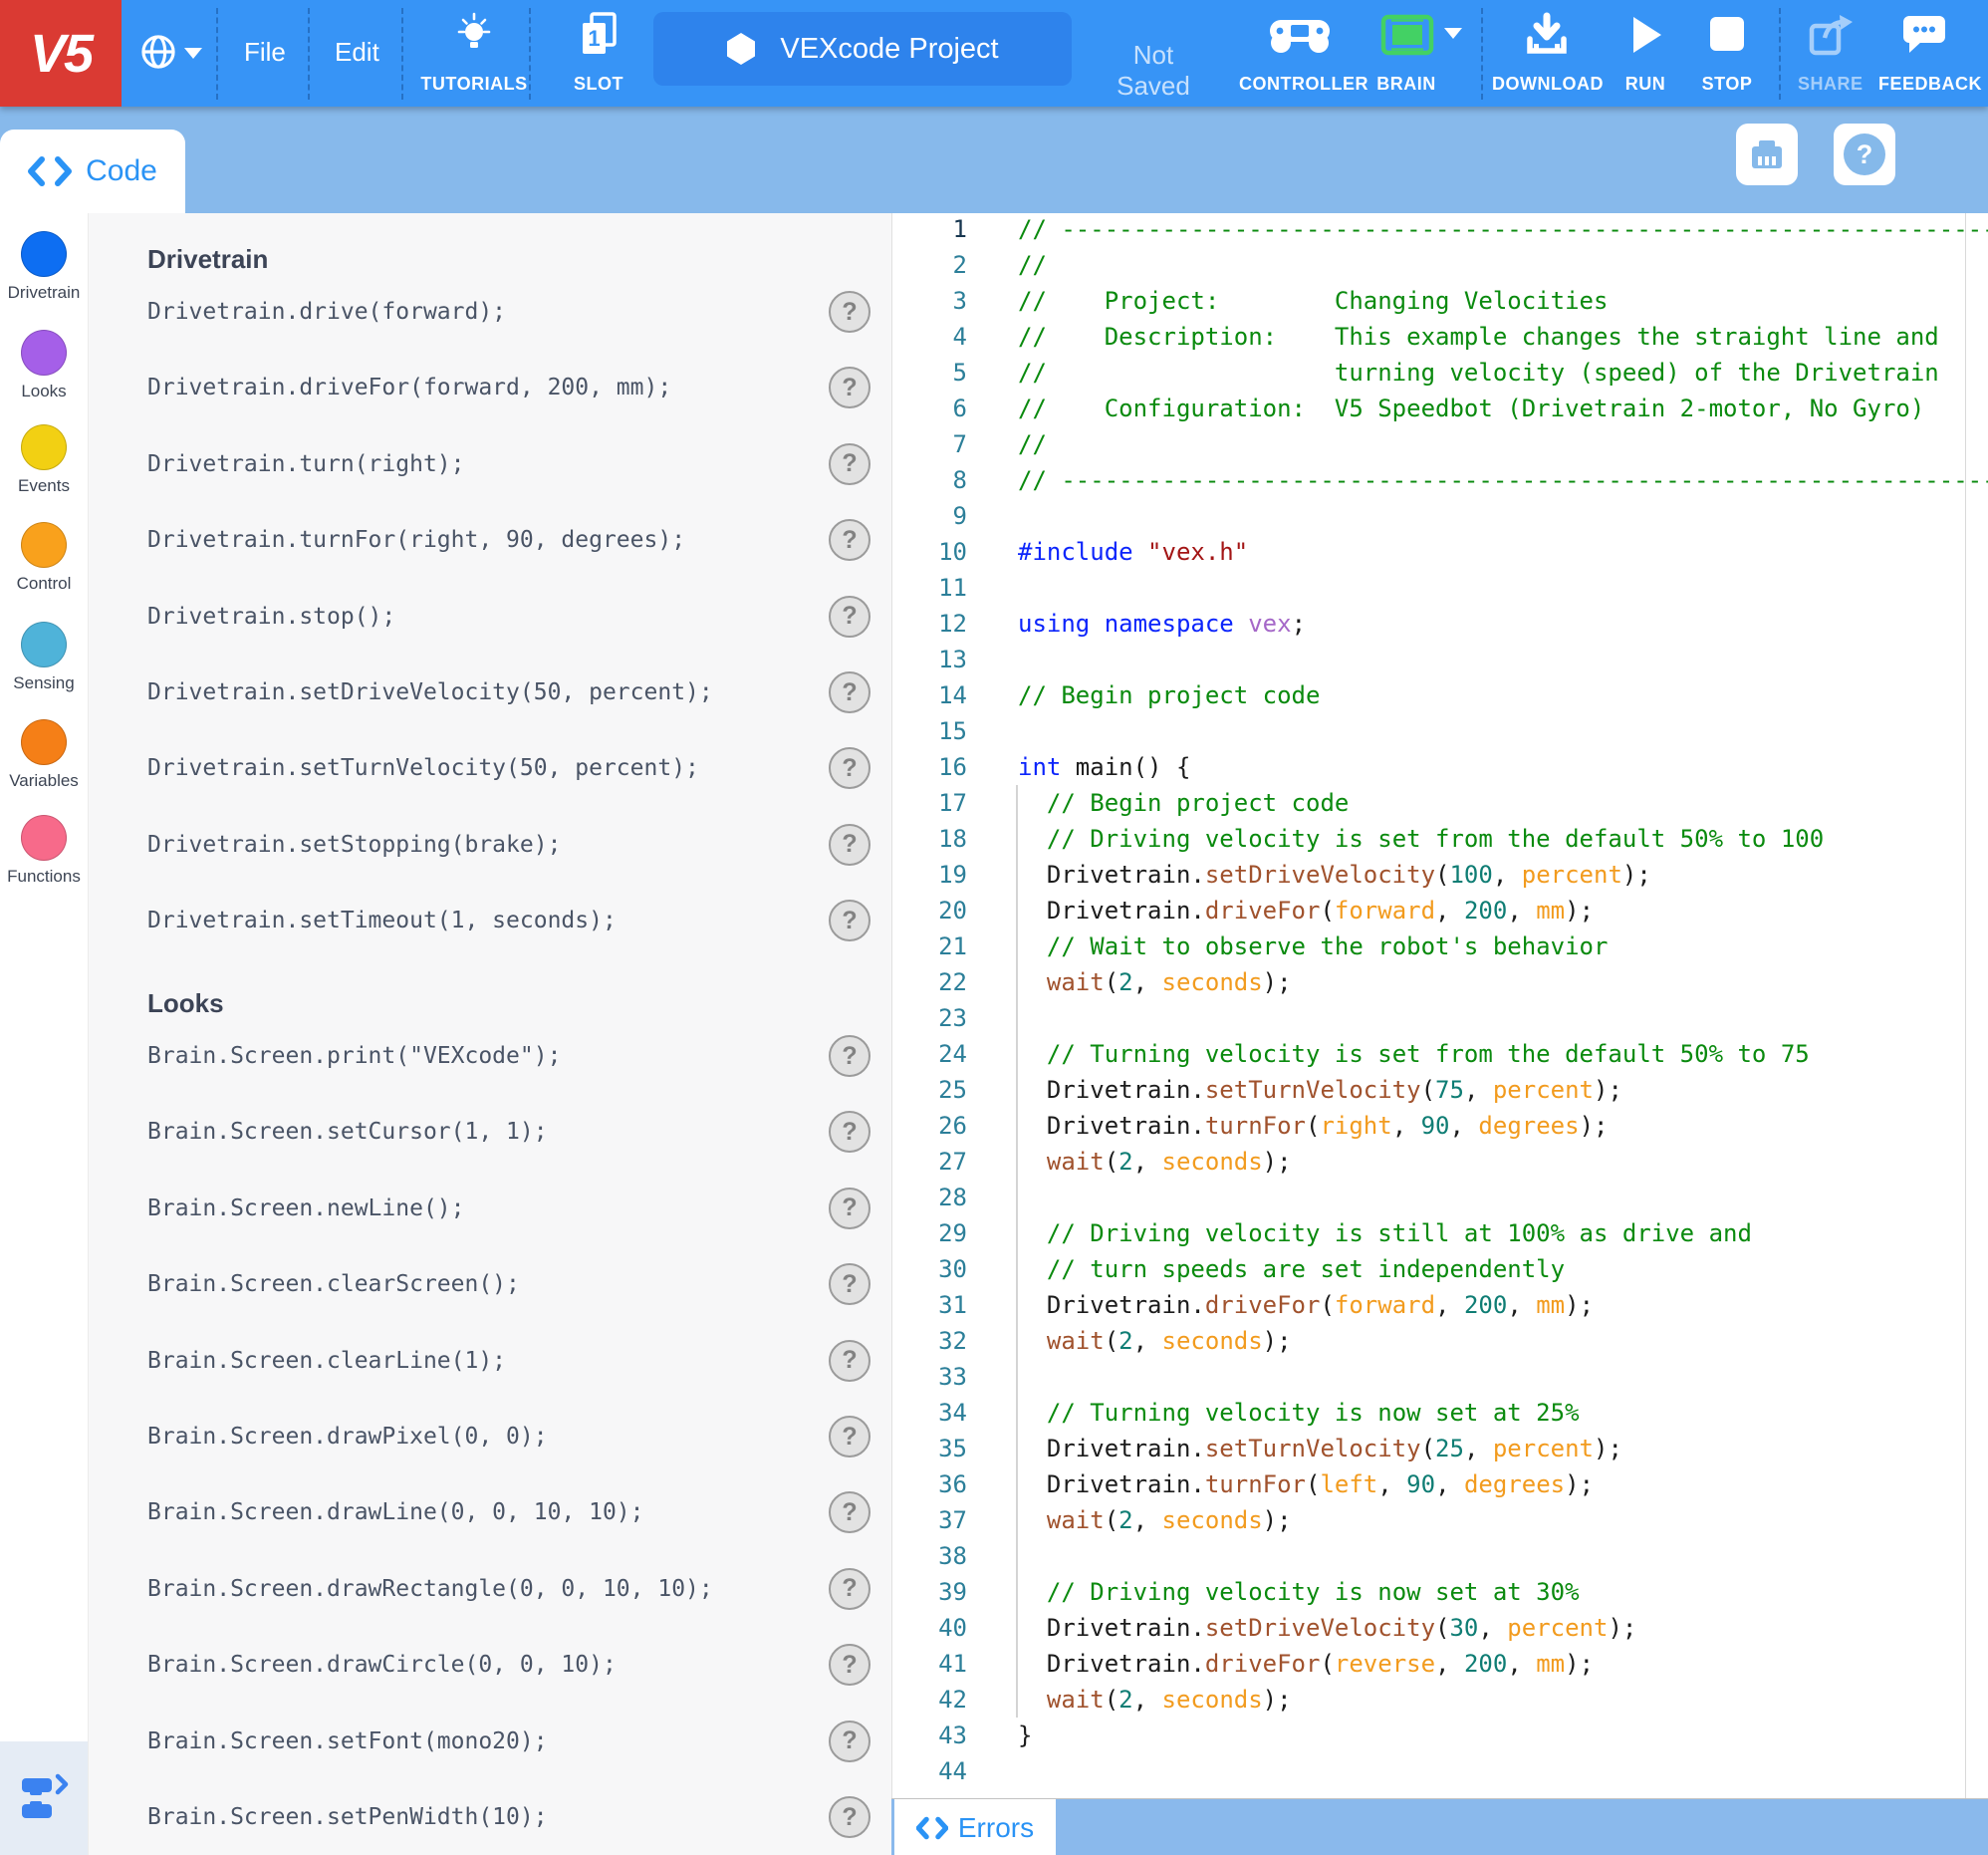  Describe the element at coordinates (1548, 84) in the screenshot. I see `download-label: DOWNLOAD` at that location.